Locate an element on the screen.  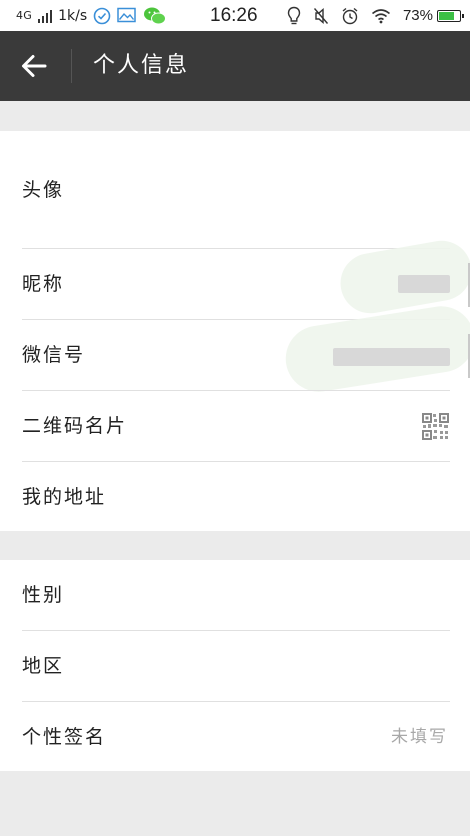
signature-label: 个性签名 is located at coordinates (64, 737).